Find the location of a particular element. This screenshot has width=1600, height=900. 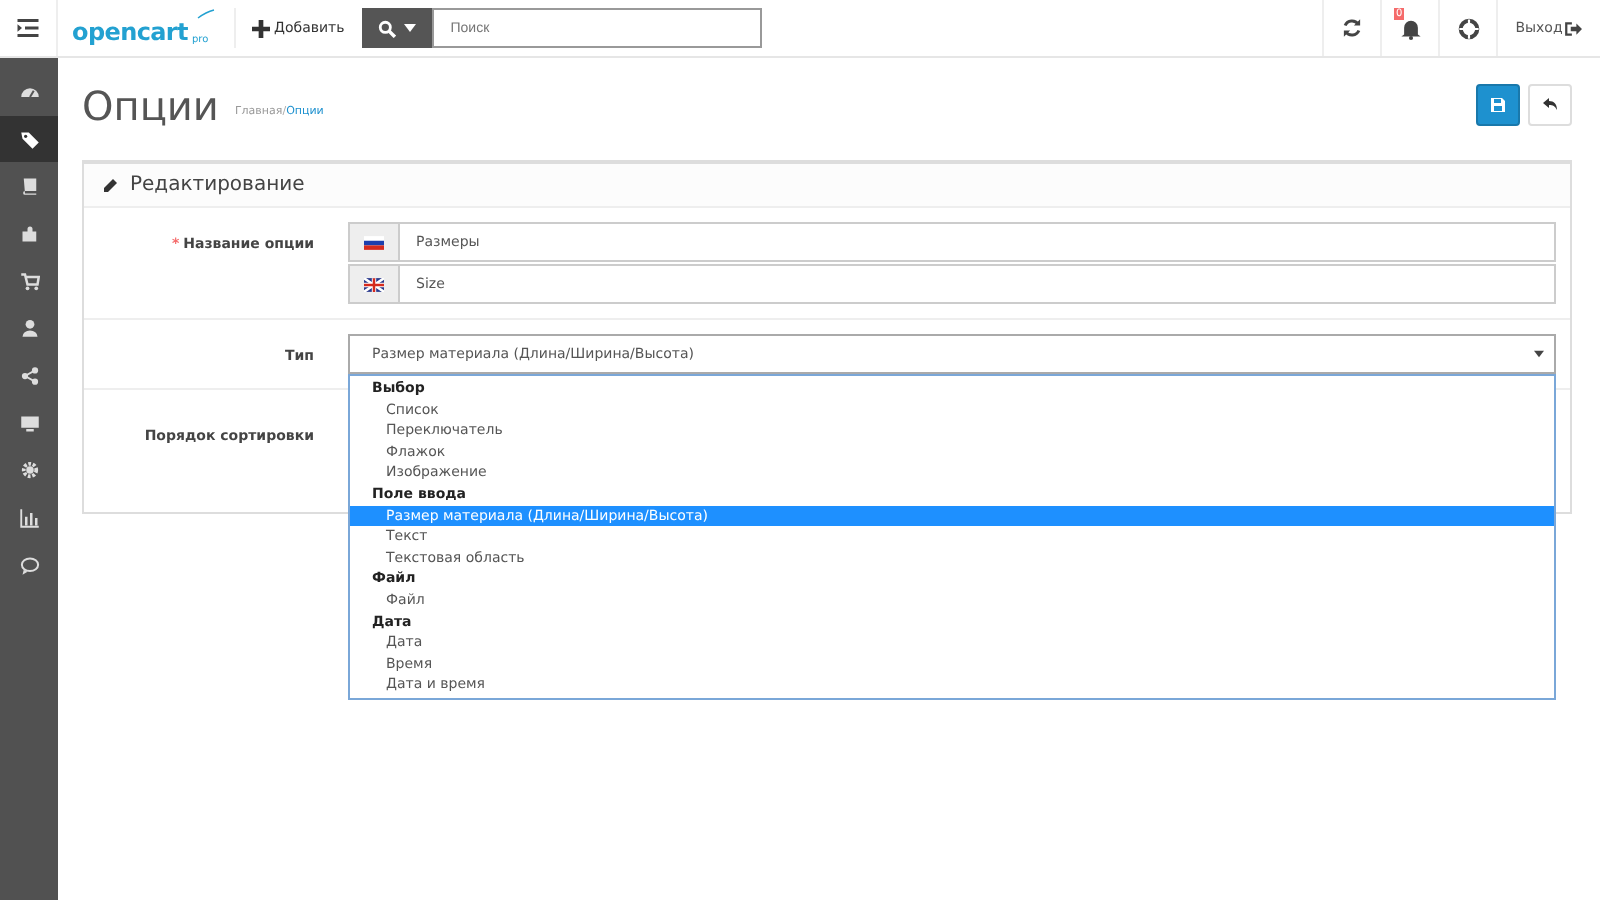

speech-bubble-icon is located at coordinates (29, 565).